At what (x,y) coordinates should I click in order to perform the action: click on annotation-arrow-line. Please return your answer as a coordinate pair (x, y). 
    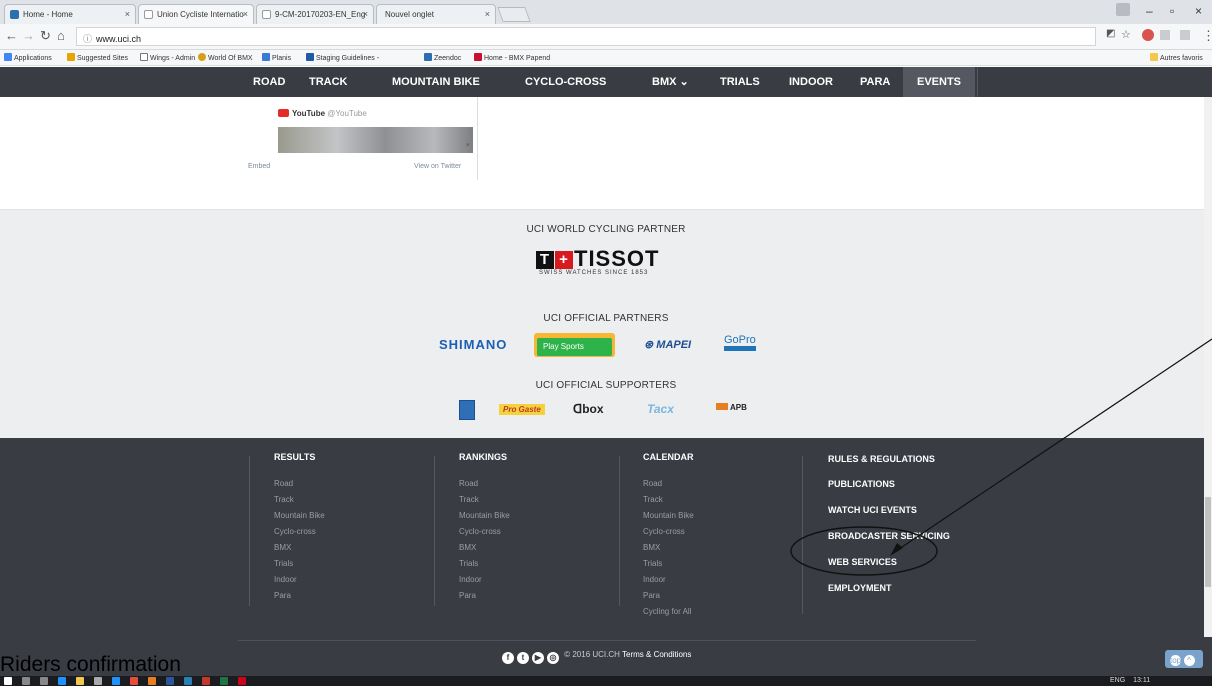
    Looking at the image, I should click on (1053, 445).